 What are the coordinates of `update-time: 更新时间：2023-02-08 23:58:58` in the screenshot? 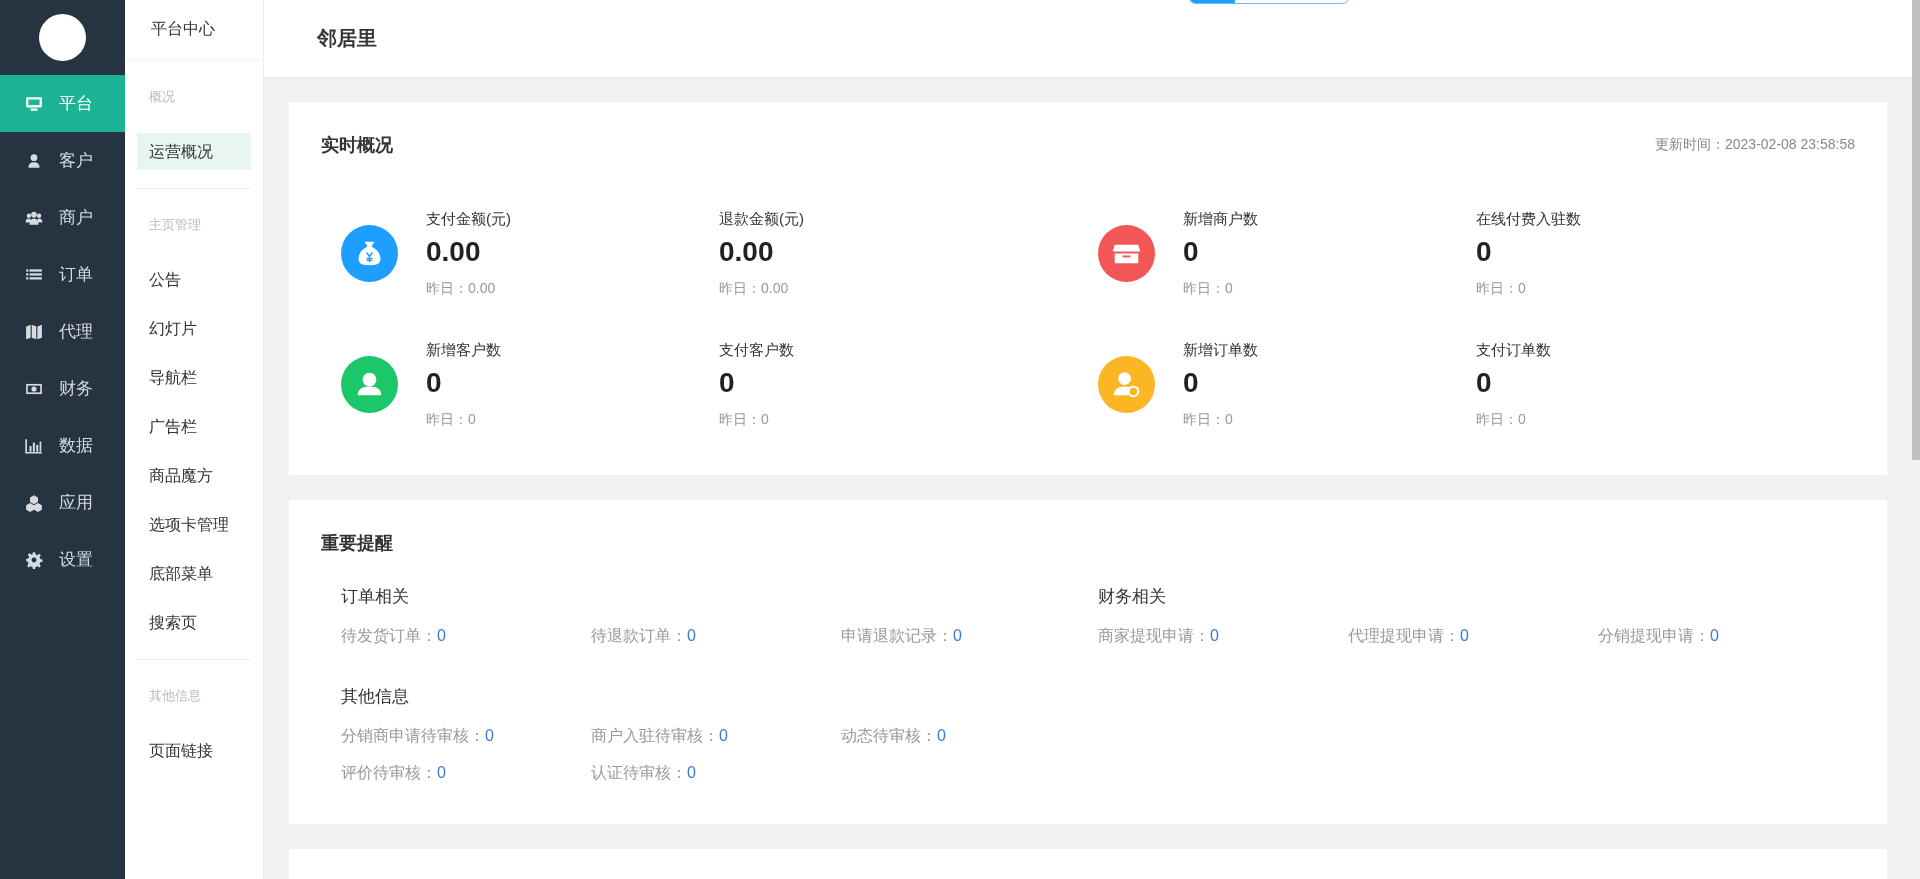 It's located at (1755, 145).